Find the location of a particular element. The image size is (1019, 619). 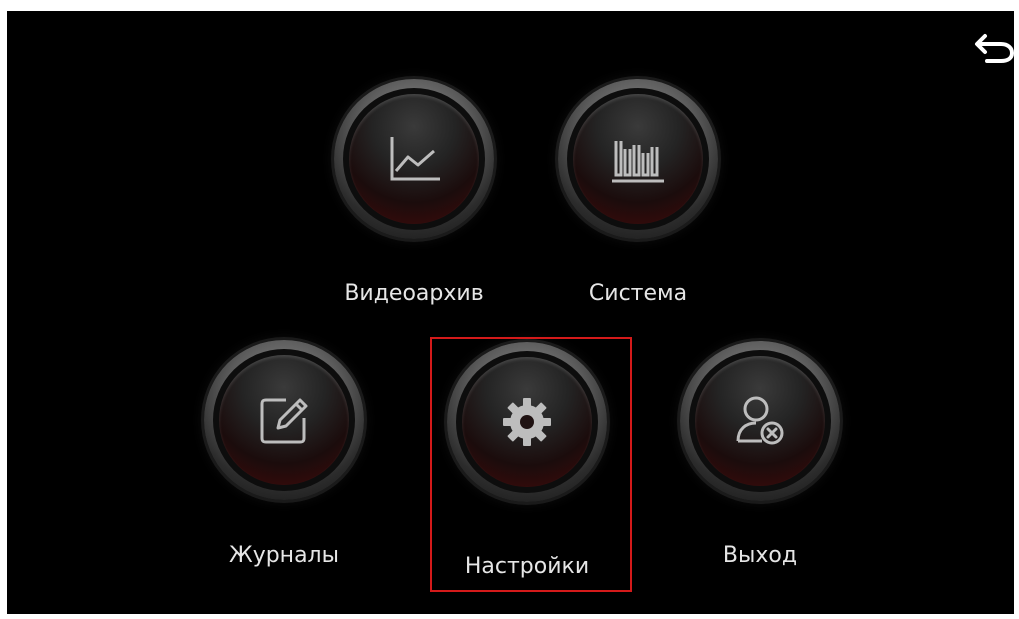

gear-icon is located at coordinates (527, 422).